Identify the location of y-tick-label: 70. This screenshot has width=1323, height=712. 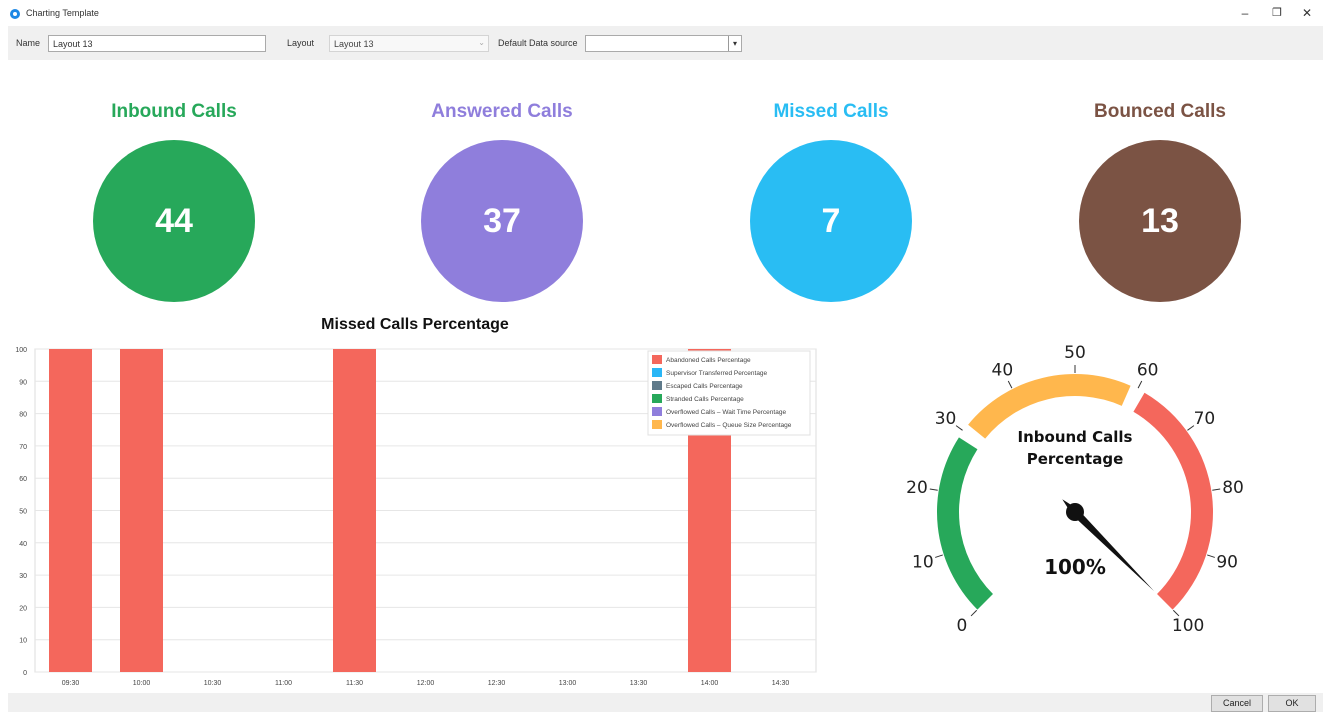
(23, 447).